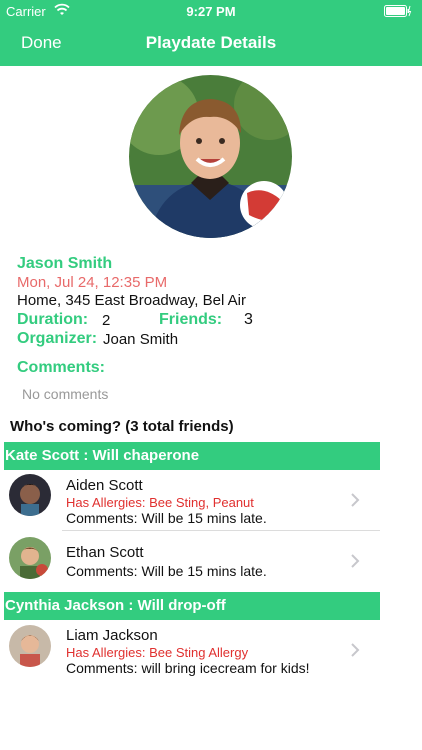 Image resolution: width=422 pixels, height=750 pixels. What do you see at coordinates (105, 552) in the screenshot?
I see `kid-name: Ethan Scott` at bounding box center [105, 552].